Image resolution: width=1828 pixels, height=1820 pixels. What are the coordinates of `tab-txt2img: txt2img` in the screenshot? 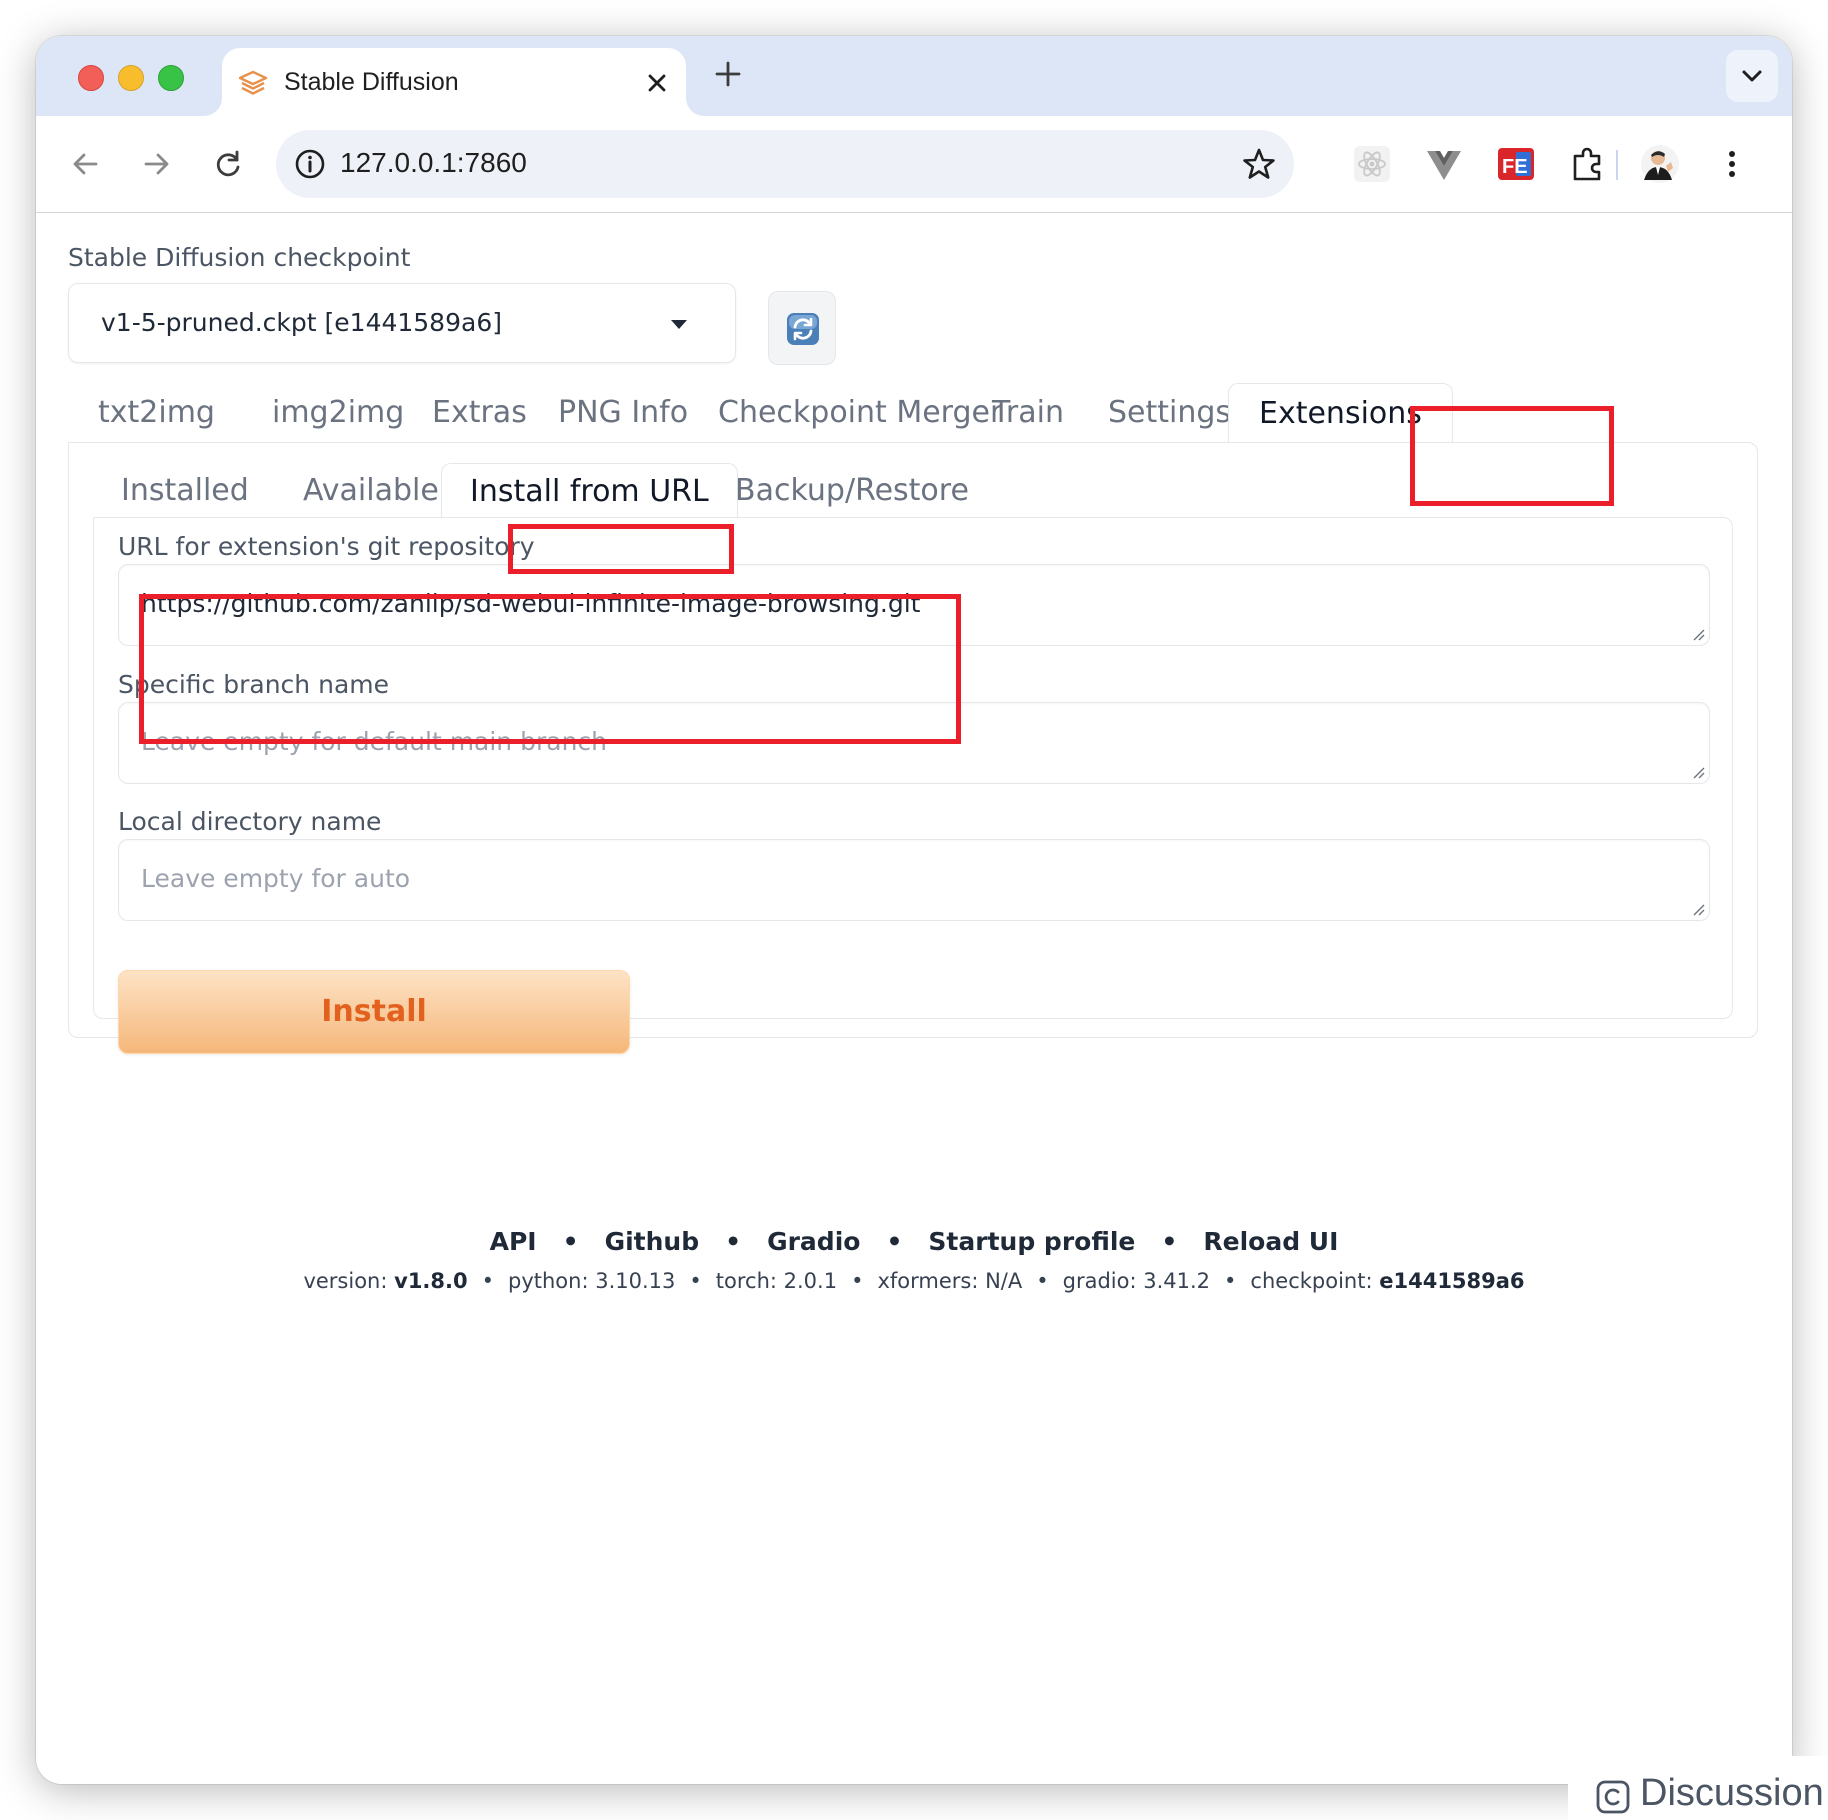 It's located at (156, 413).